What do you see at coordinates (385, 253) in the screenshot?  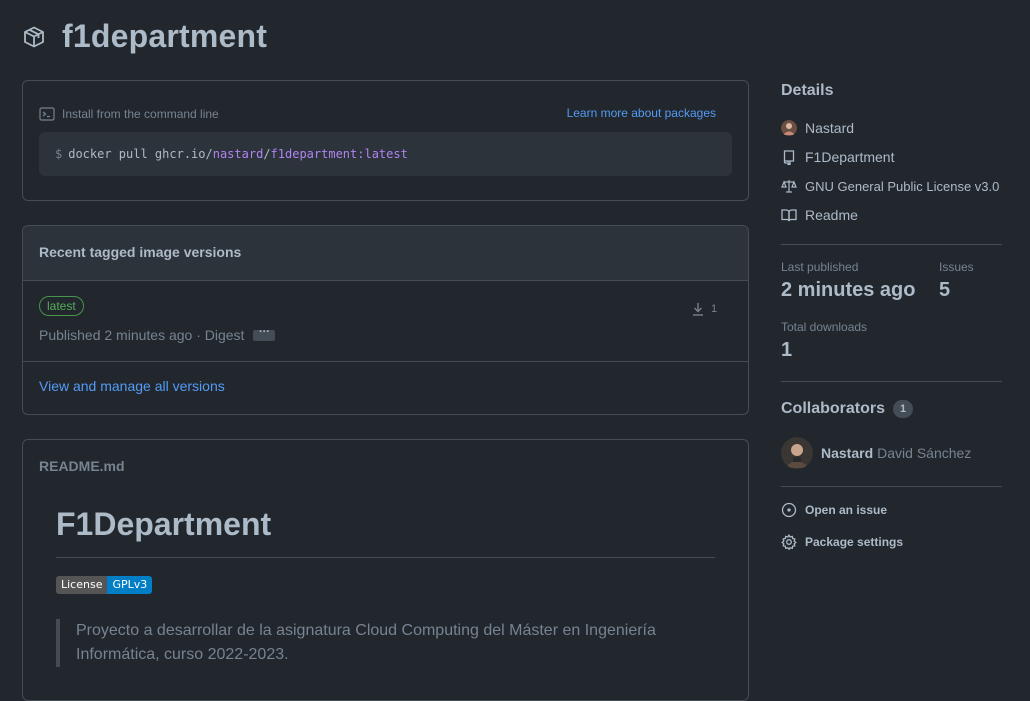 I see `versions-heading: Recent tagged image versions` at bounding box center [385, 253].